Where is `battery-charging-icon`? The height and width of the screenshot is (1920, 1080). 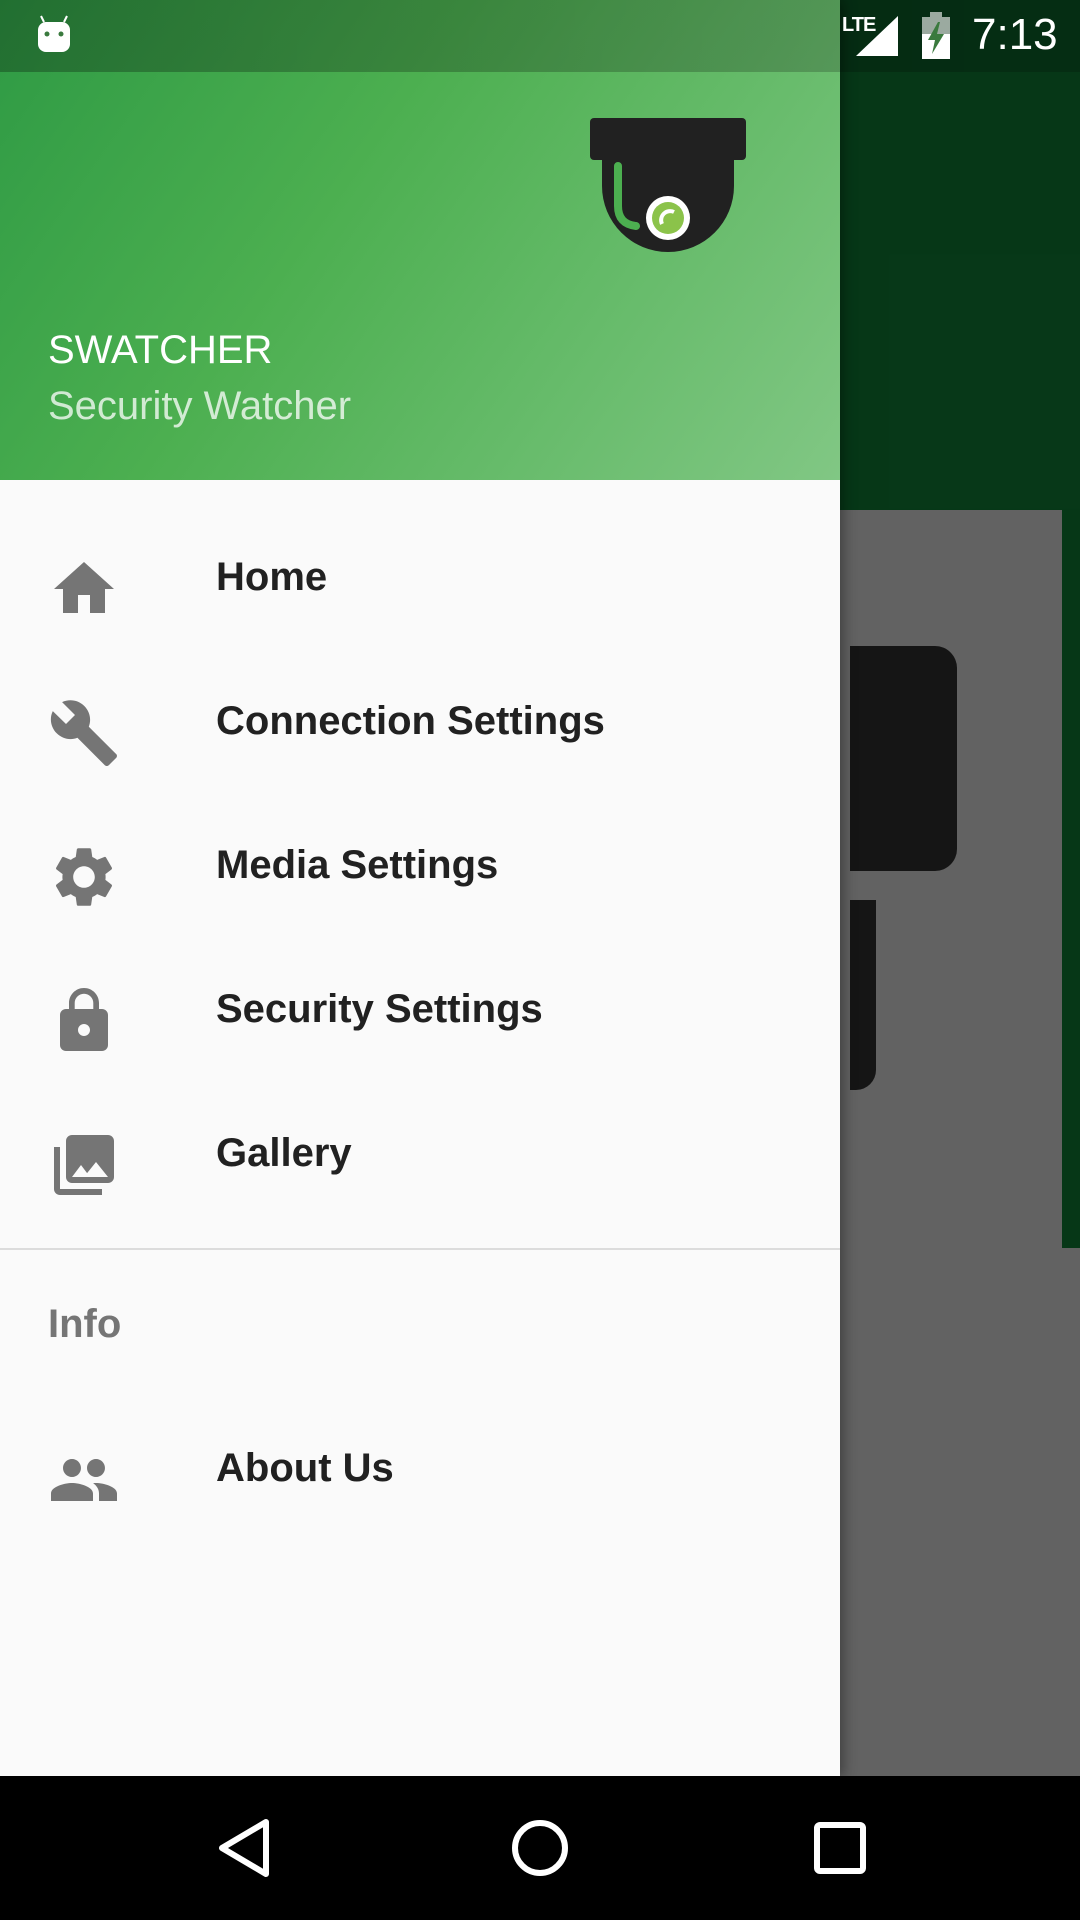 battery-charging-icon is located at coordinates (936, 35).